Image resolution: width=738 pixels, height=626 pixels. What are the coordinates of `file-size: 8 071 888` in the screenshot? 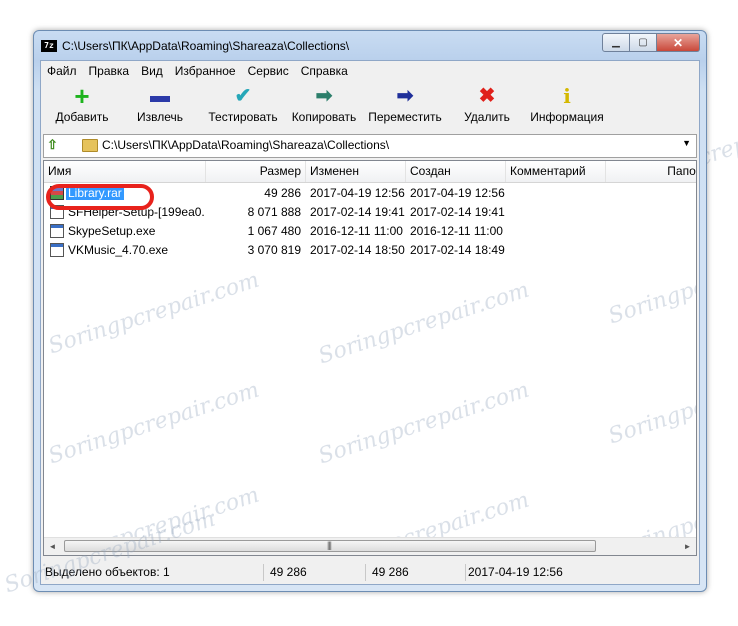 It's located at (274, 212).